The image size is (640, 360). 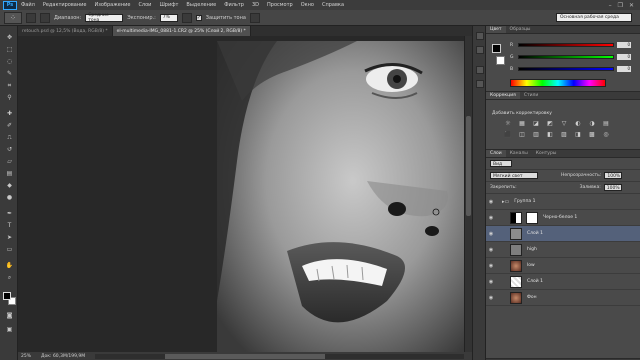 I want to click on menu-layers: Слои, so click(x=144, y=5).